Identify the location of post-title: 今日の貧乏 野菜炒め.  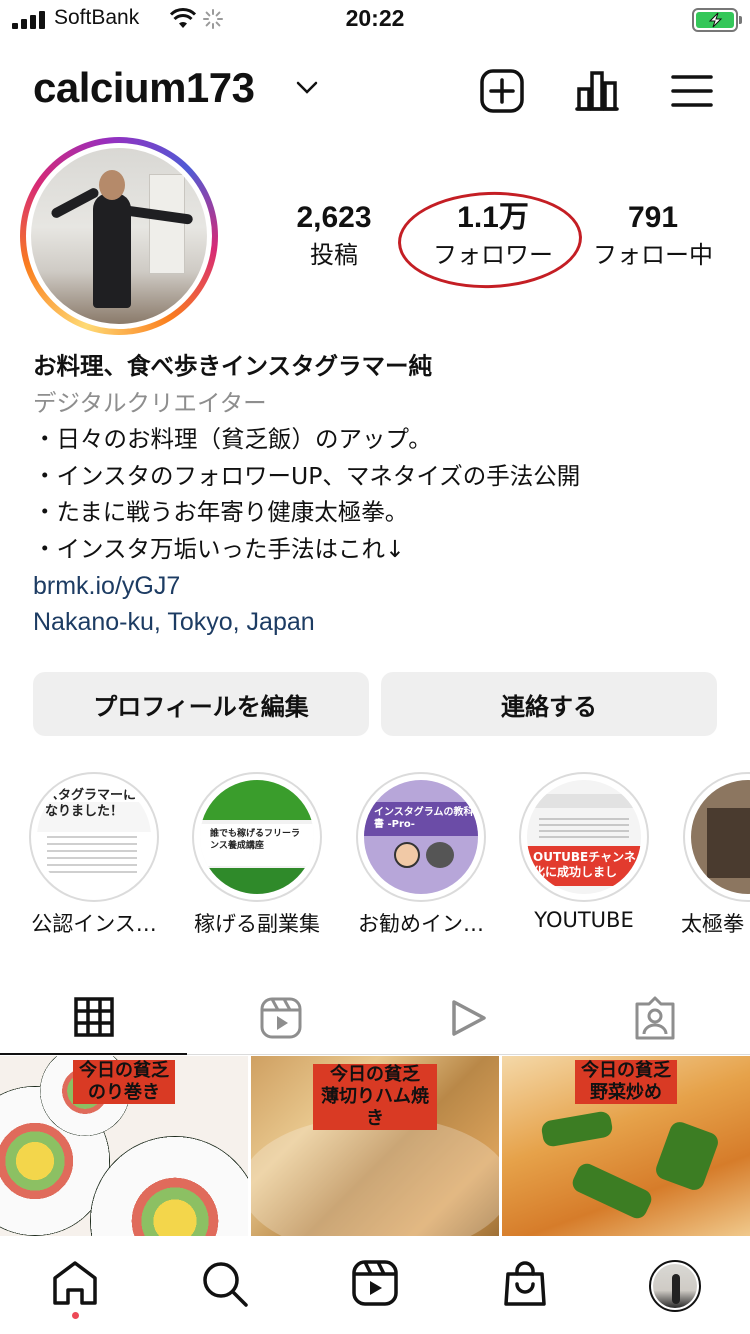
(626, 1082).